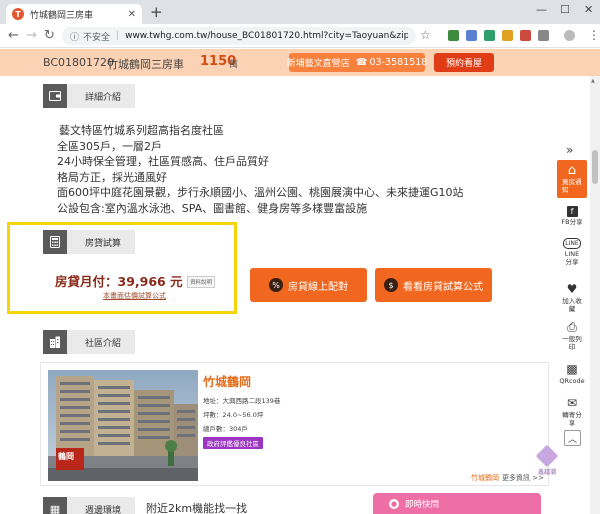  I want to click on sidebar-item-print: ⎙ 一般列印, so click(572, 335).